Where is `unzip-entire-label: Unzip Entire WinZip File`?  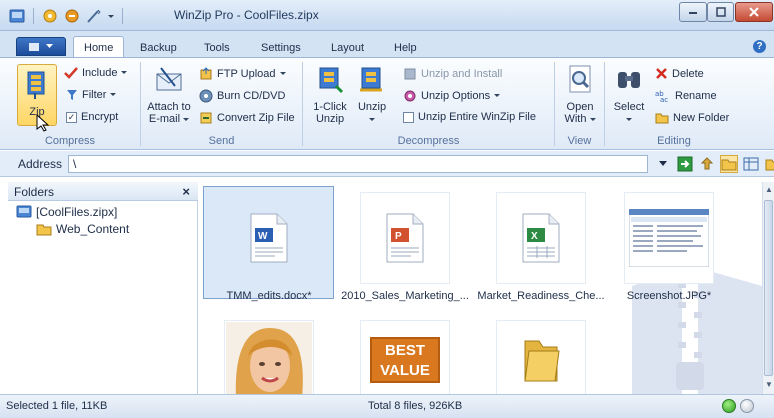 unzip-entire-label: Unzip Entire WinZip File is located at coordinates (477, 117).